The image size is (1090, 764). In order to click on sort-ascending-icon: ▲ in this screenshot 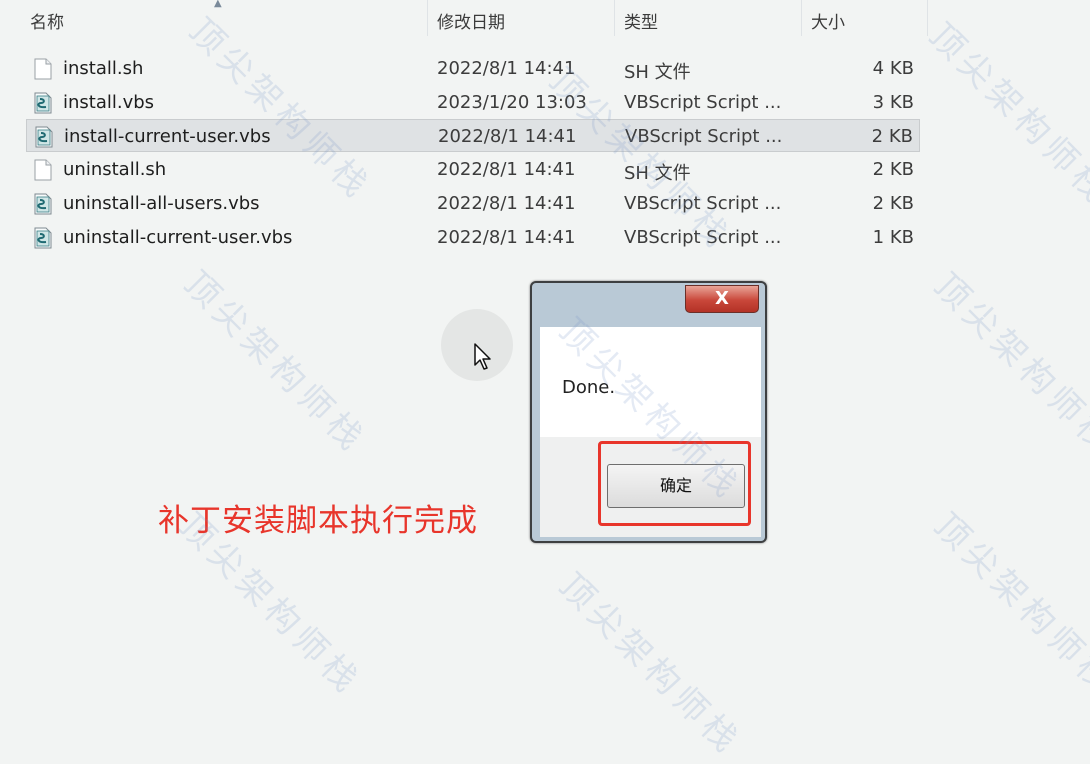, I will do `click(218, 4)`.